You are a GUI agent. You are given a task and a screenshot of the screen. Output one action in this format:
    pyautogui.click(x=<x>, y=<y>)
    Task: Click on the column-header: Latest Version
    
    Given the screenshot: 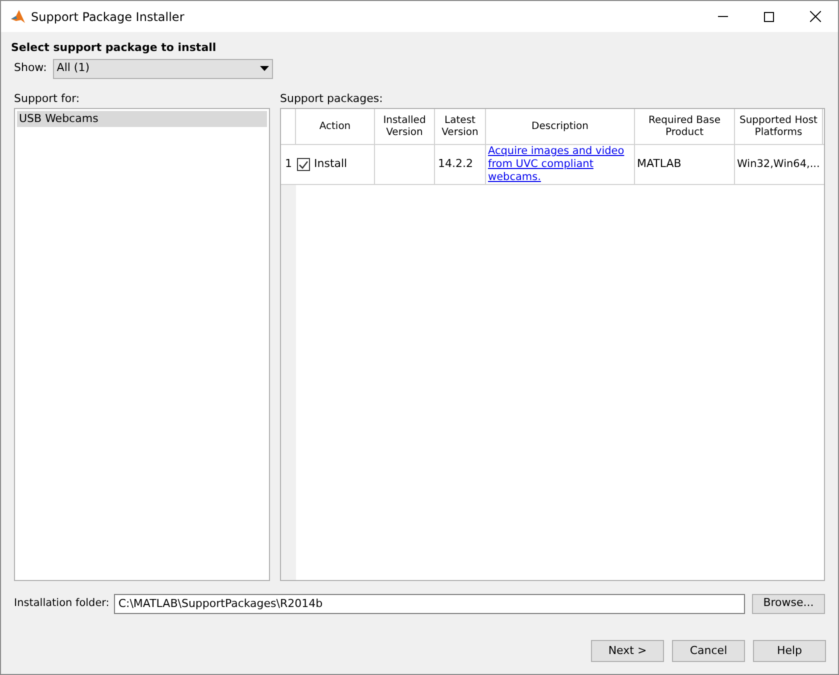 What is the action you would take?
    pyautogui.click(x=460, y=126)
    